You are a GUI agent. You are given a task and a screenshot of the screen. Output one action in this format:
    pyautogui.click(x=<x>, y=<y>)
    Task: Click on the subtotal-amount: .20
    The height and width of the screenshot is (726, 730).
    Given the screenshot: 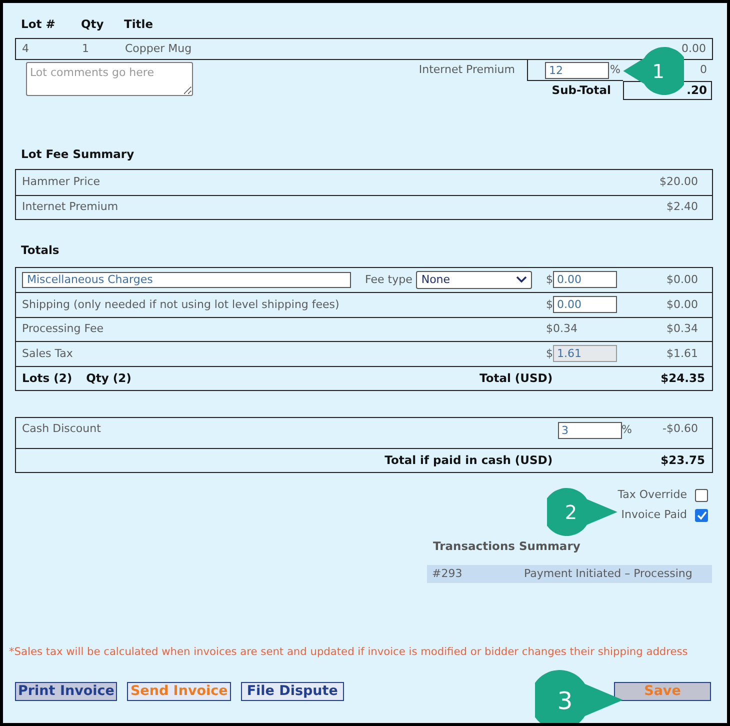 What is the action you would take?
    pyautogui.click(x=696, y=90)
    